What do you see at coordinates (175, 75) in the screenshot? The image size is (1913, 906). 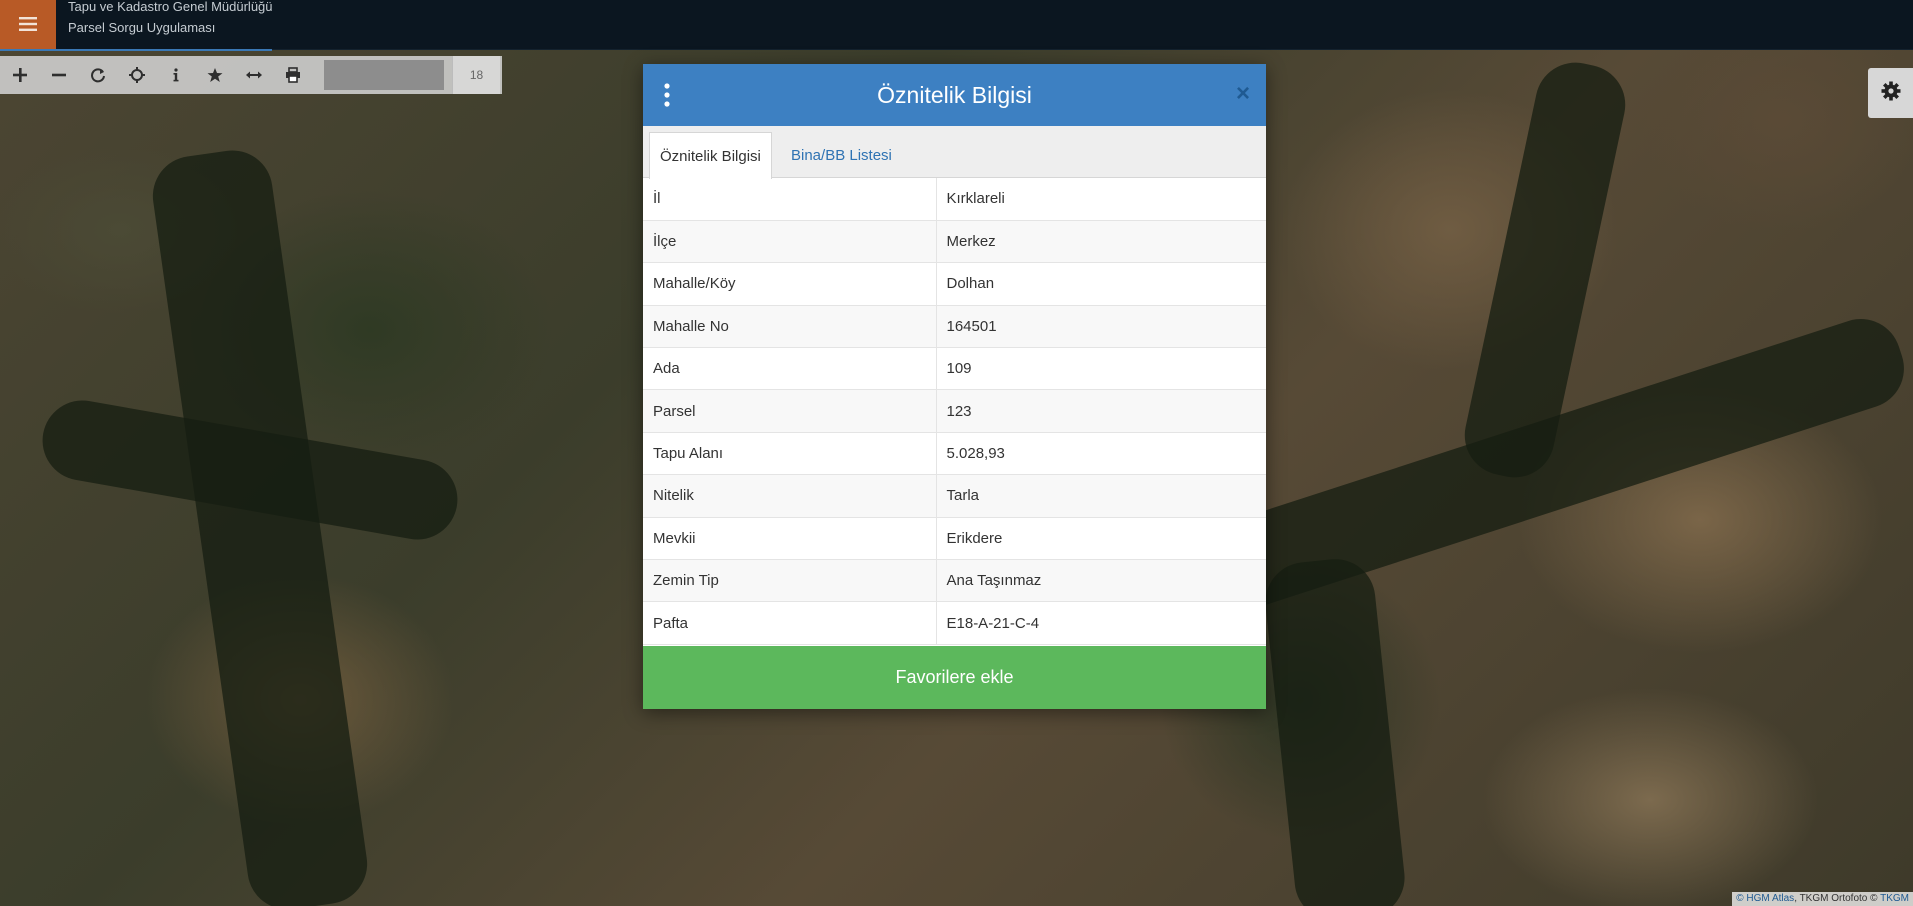 I see `info-icon` at bounding box center [175, 75].